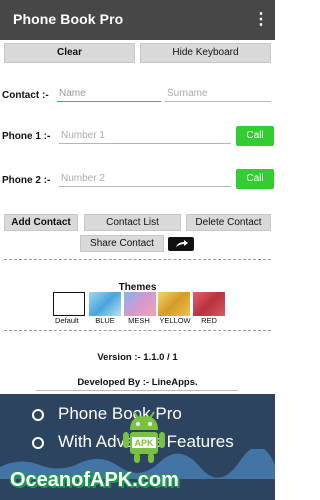 This screenshot has height=500, width=320. Describe the element at coordinates (261, 20) in the screenshot. I see `overflow-menu-icon: ⋮` at that location.